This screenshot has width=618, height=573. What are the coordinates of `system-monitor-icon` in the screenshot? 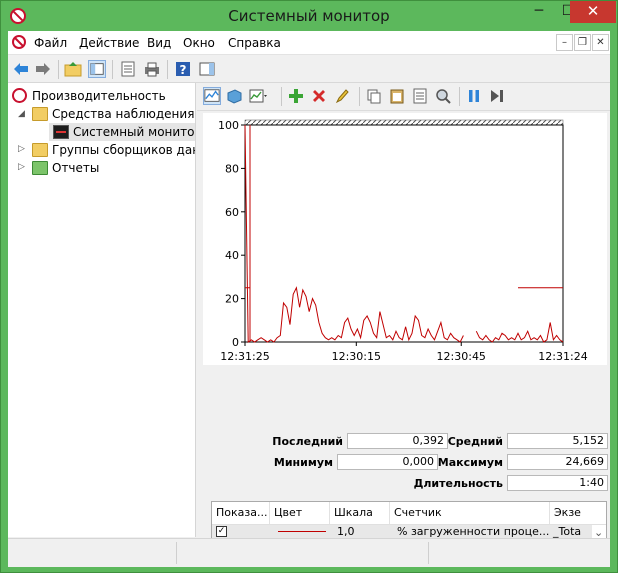 It's located at (61, 132).